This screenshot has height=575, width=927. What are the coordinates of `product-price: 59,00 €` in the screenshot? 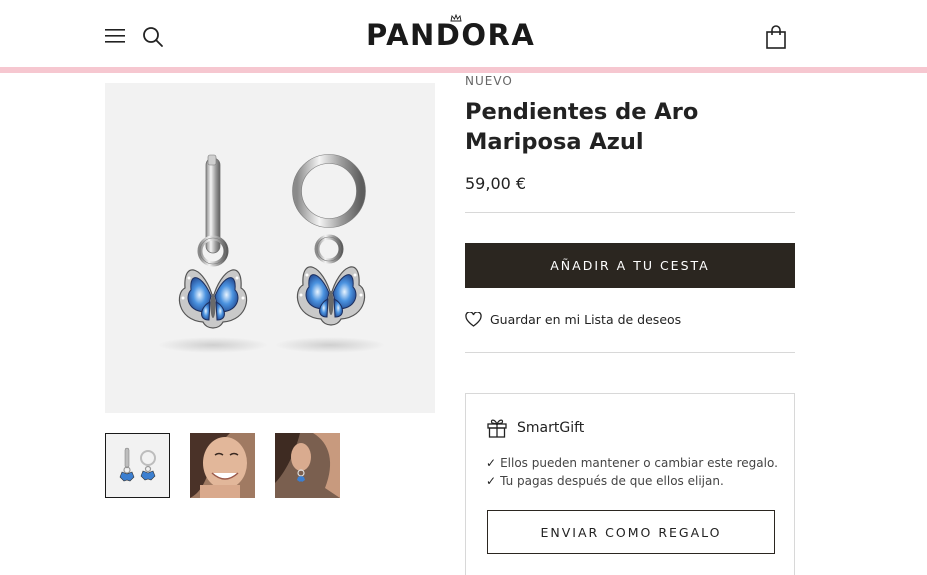 It's located at (496, 183).